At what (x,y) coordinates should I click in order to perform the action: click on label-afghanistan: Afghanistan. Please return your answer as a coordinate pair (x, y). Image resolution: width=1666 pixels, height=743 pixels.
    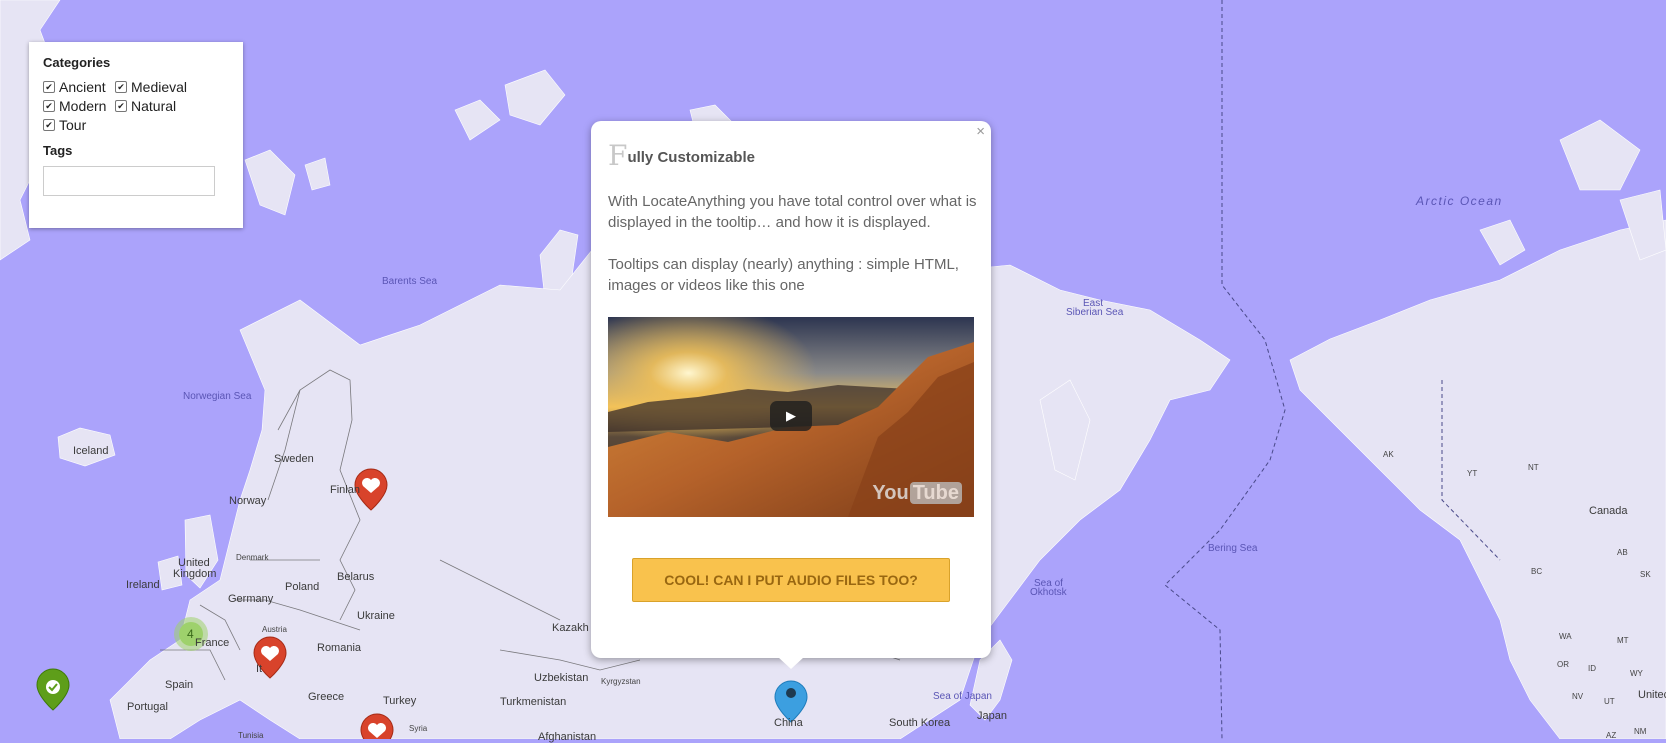
    Looking at the image, I should click on (567, 737).